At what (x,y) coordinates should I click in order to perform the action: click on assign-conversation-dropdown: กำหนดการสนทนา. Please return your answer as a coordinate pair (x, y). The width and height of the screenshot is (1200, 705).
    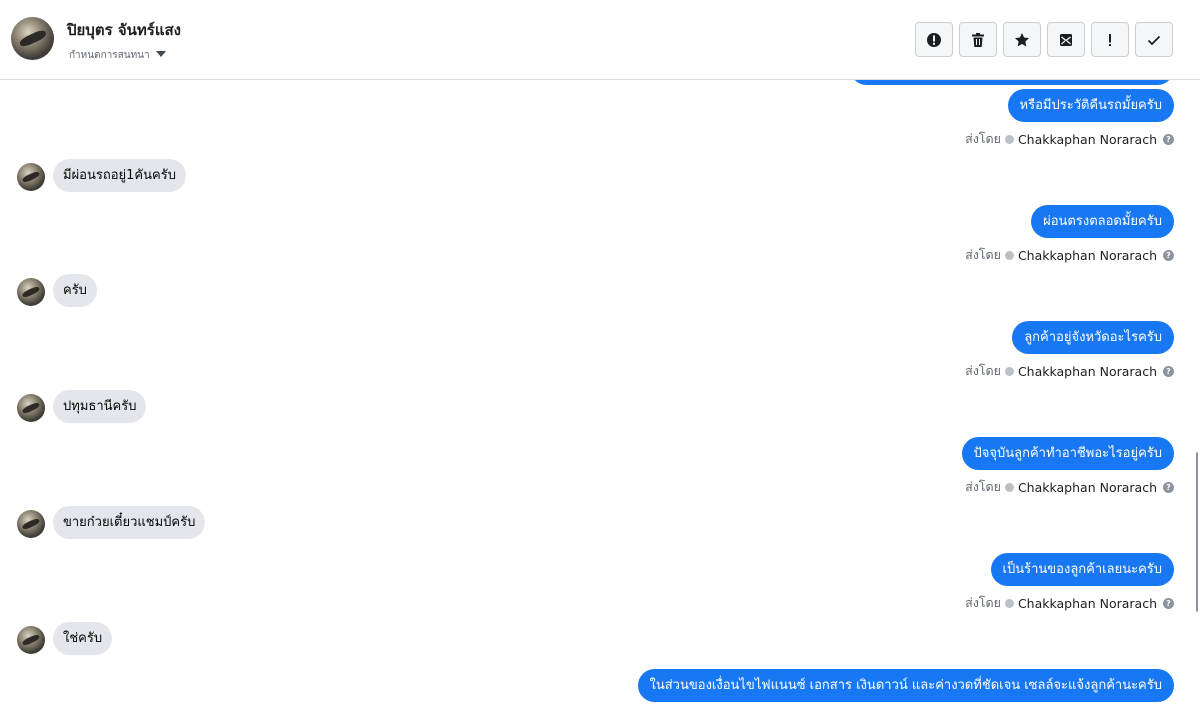
    Looking at the image, I should click on (109, 55).